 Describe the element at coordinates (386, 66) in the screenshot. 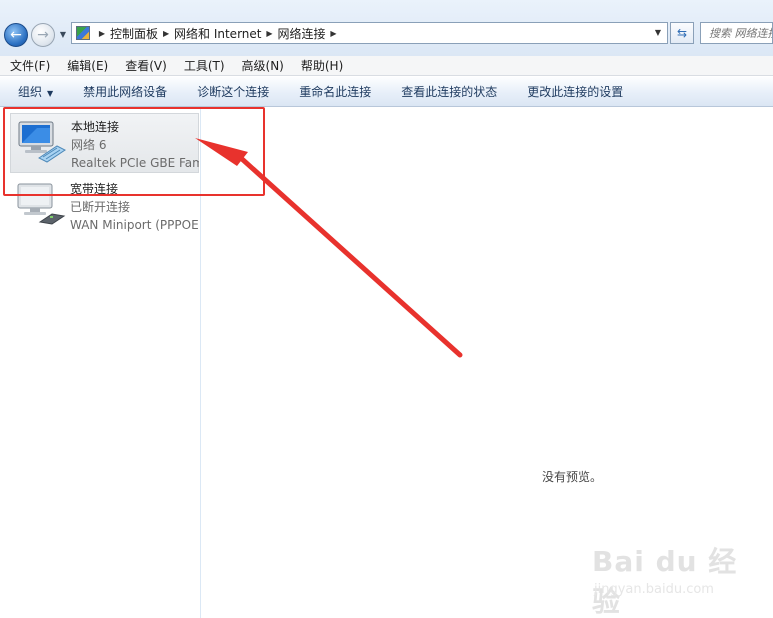

I see `menu-bar: 文件(F) 编辑(E) 查看(V) 工具(T) 高级(N) 帮助(H)` at that location.